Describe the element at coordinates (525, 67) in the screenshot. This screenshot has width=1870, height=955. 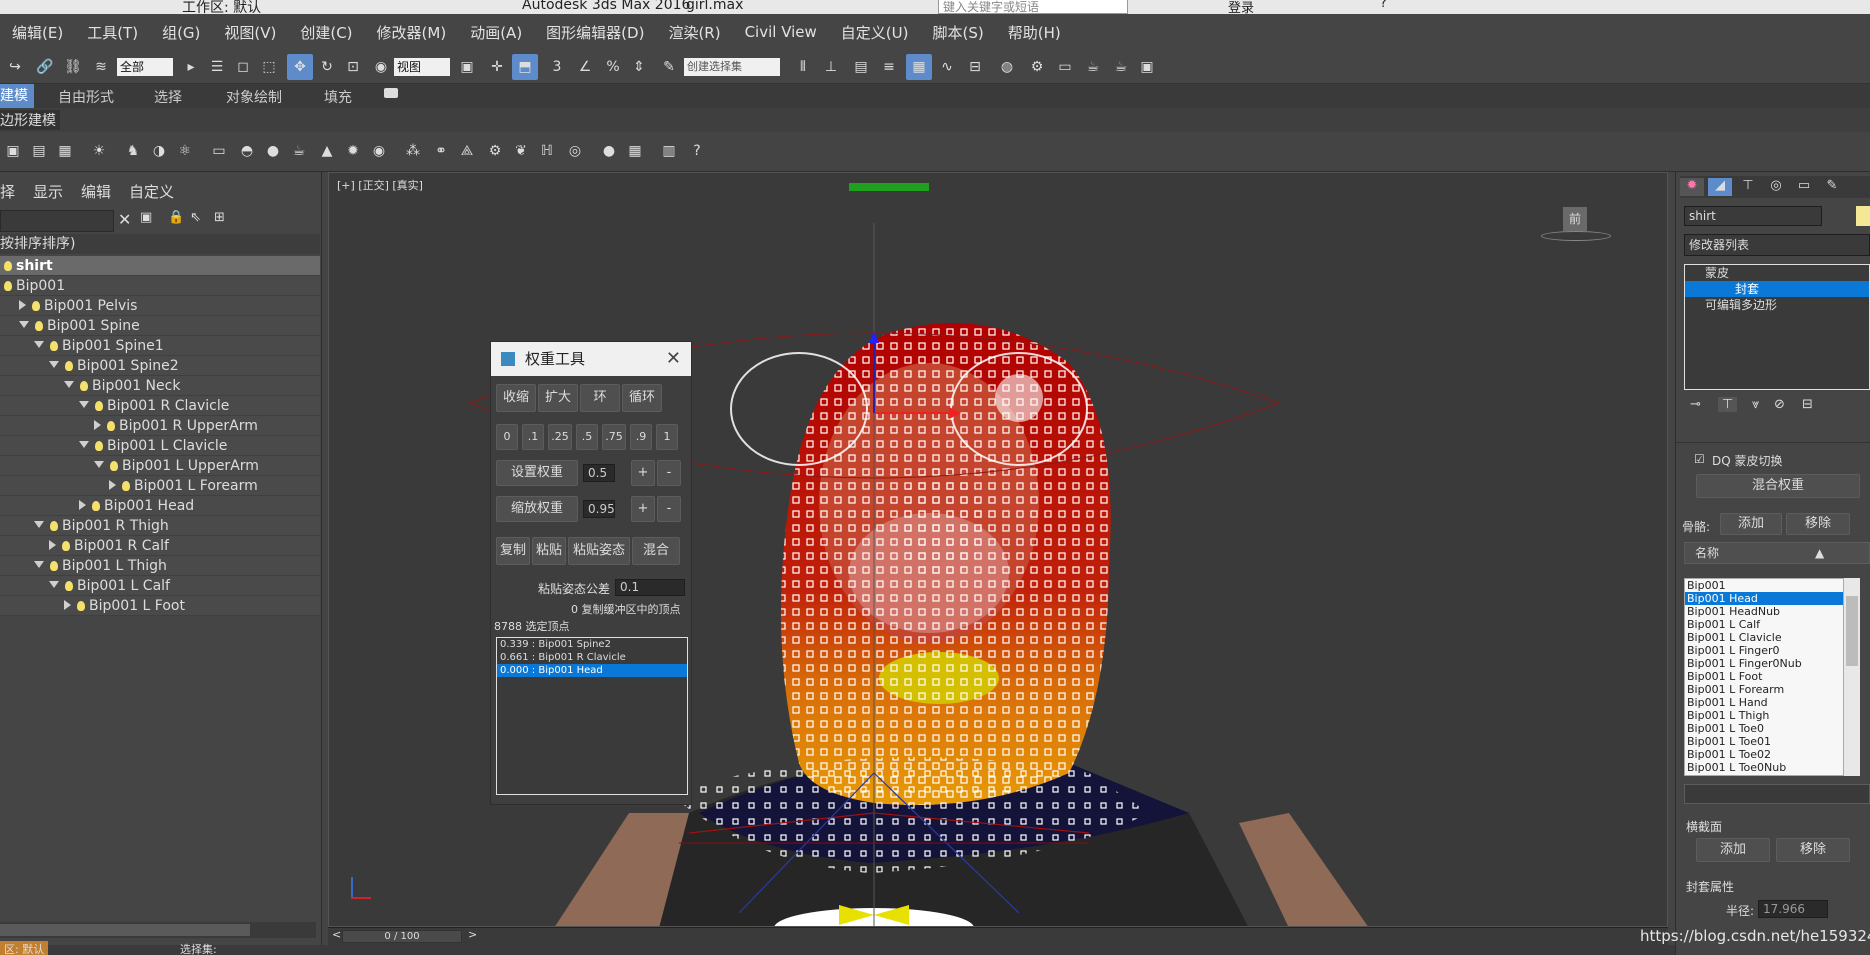
I see `keyboard-shortcut-icon: ⬒` at that location.